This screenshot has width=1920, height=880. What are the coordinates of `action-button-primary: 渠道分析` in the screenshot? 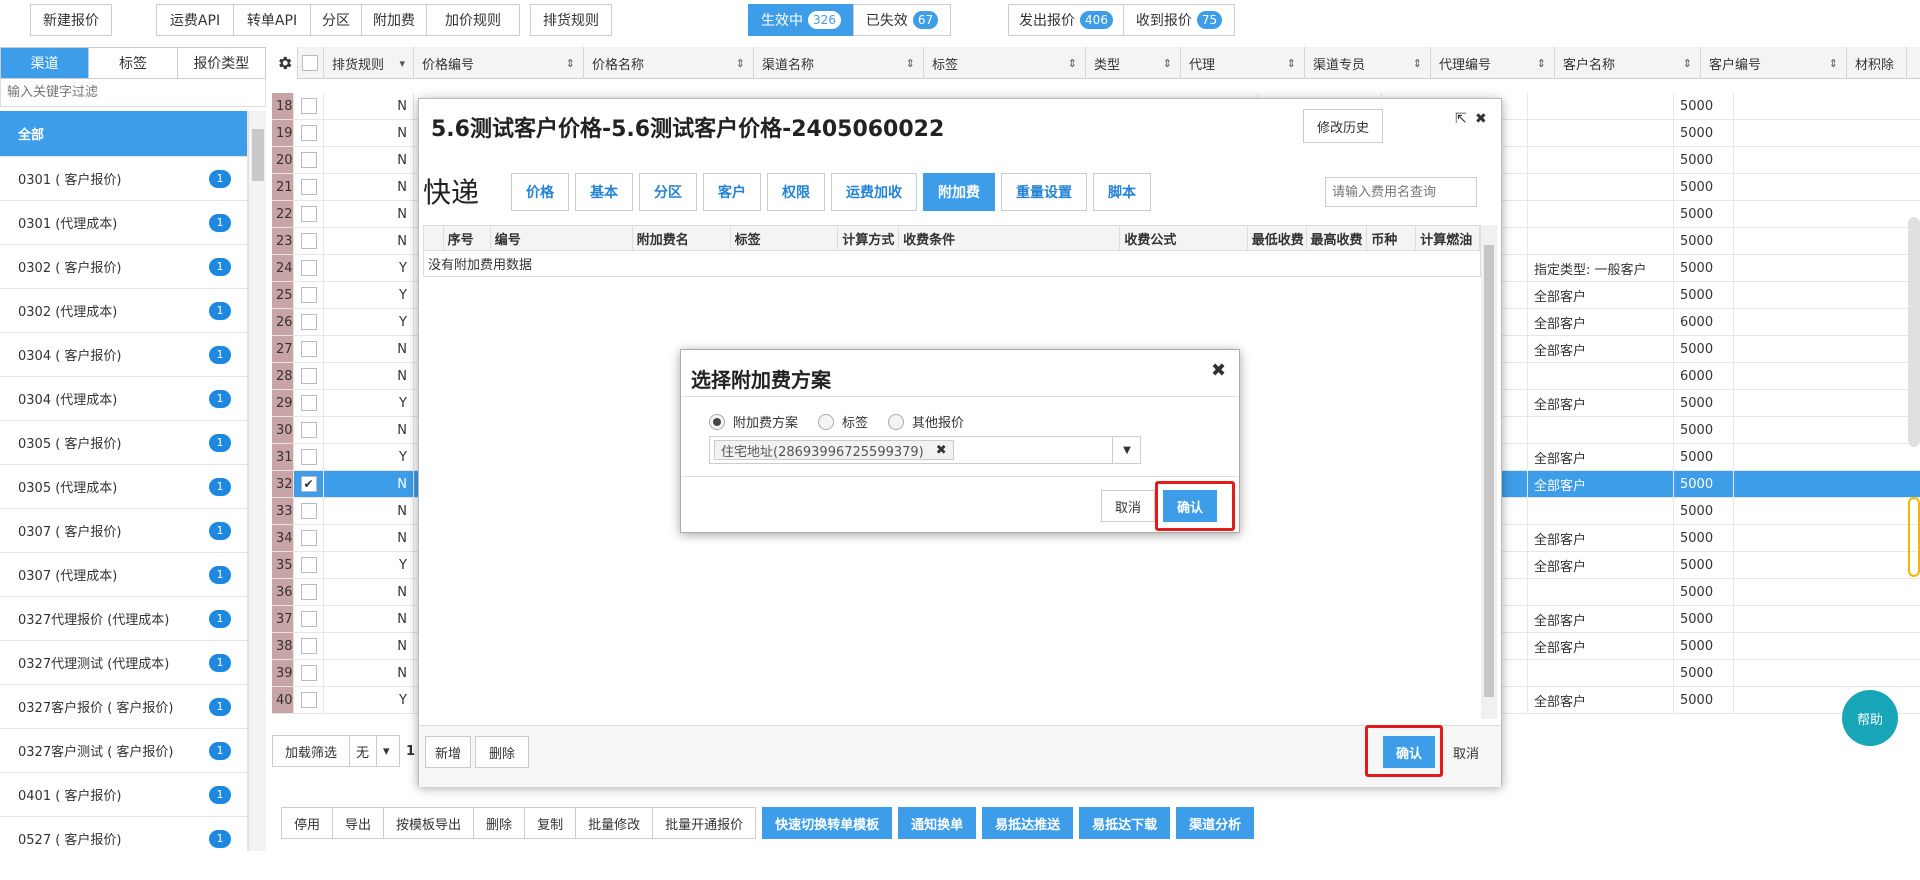 It's located at (1215, 823).